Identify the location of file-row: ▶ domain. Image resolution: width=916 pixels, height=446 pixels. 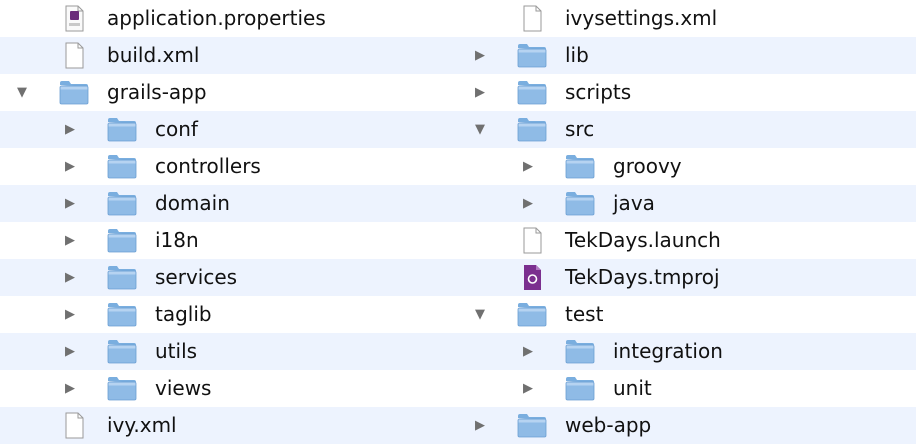
(229, 203).